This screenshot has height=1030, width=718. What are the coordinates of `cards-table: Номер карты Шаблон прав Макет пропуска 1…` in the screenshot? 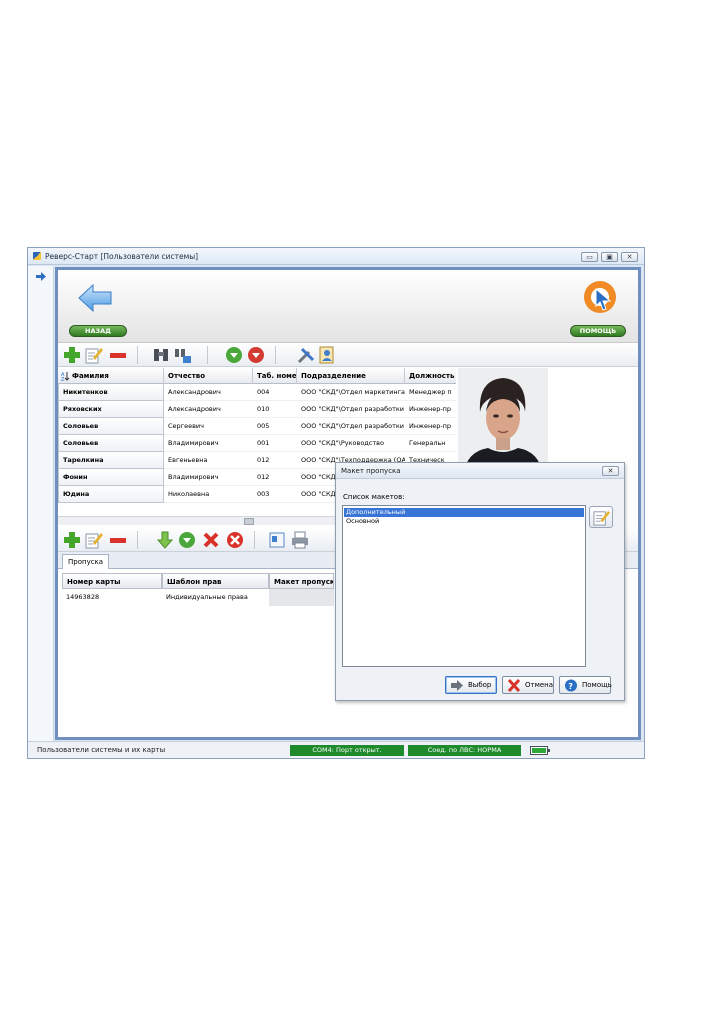 It's located at (198, 590).